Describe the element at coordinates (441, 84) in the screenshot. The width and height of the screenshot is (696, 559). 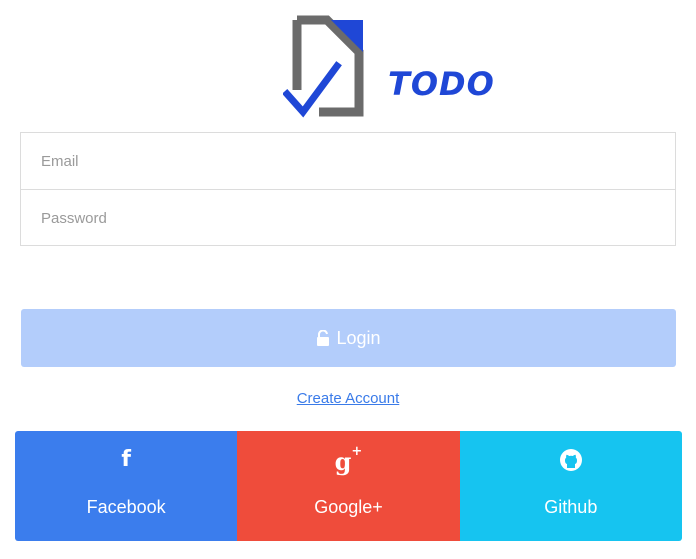
I see `logo-text: TODO` at that location.